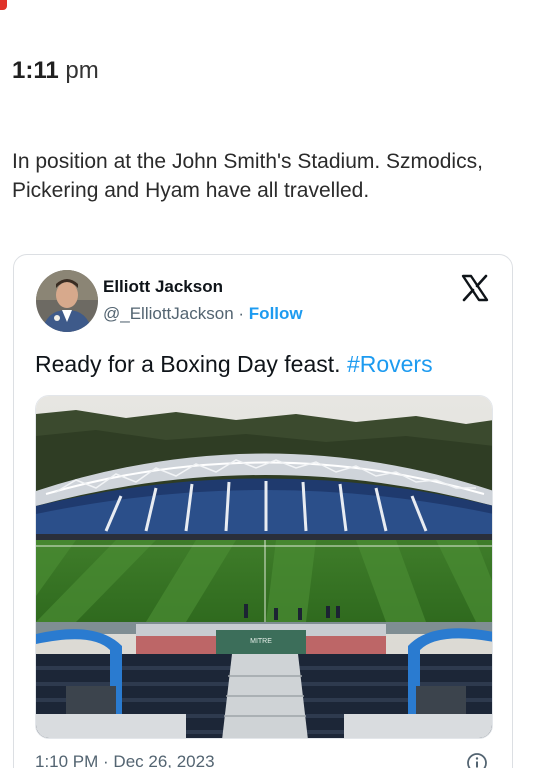 The height and width of the screenshot is (768, 533). Describe the element at coordinates (67, 301) in the screenshot. I see `author-avatar` at that location.